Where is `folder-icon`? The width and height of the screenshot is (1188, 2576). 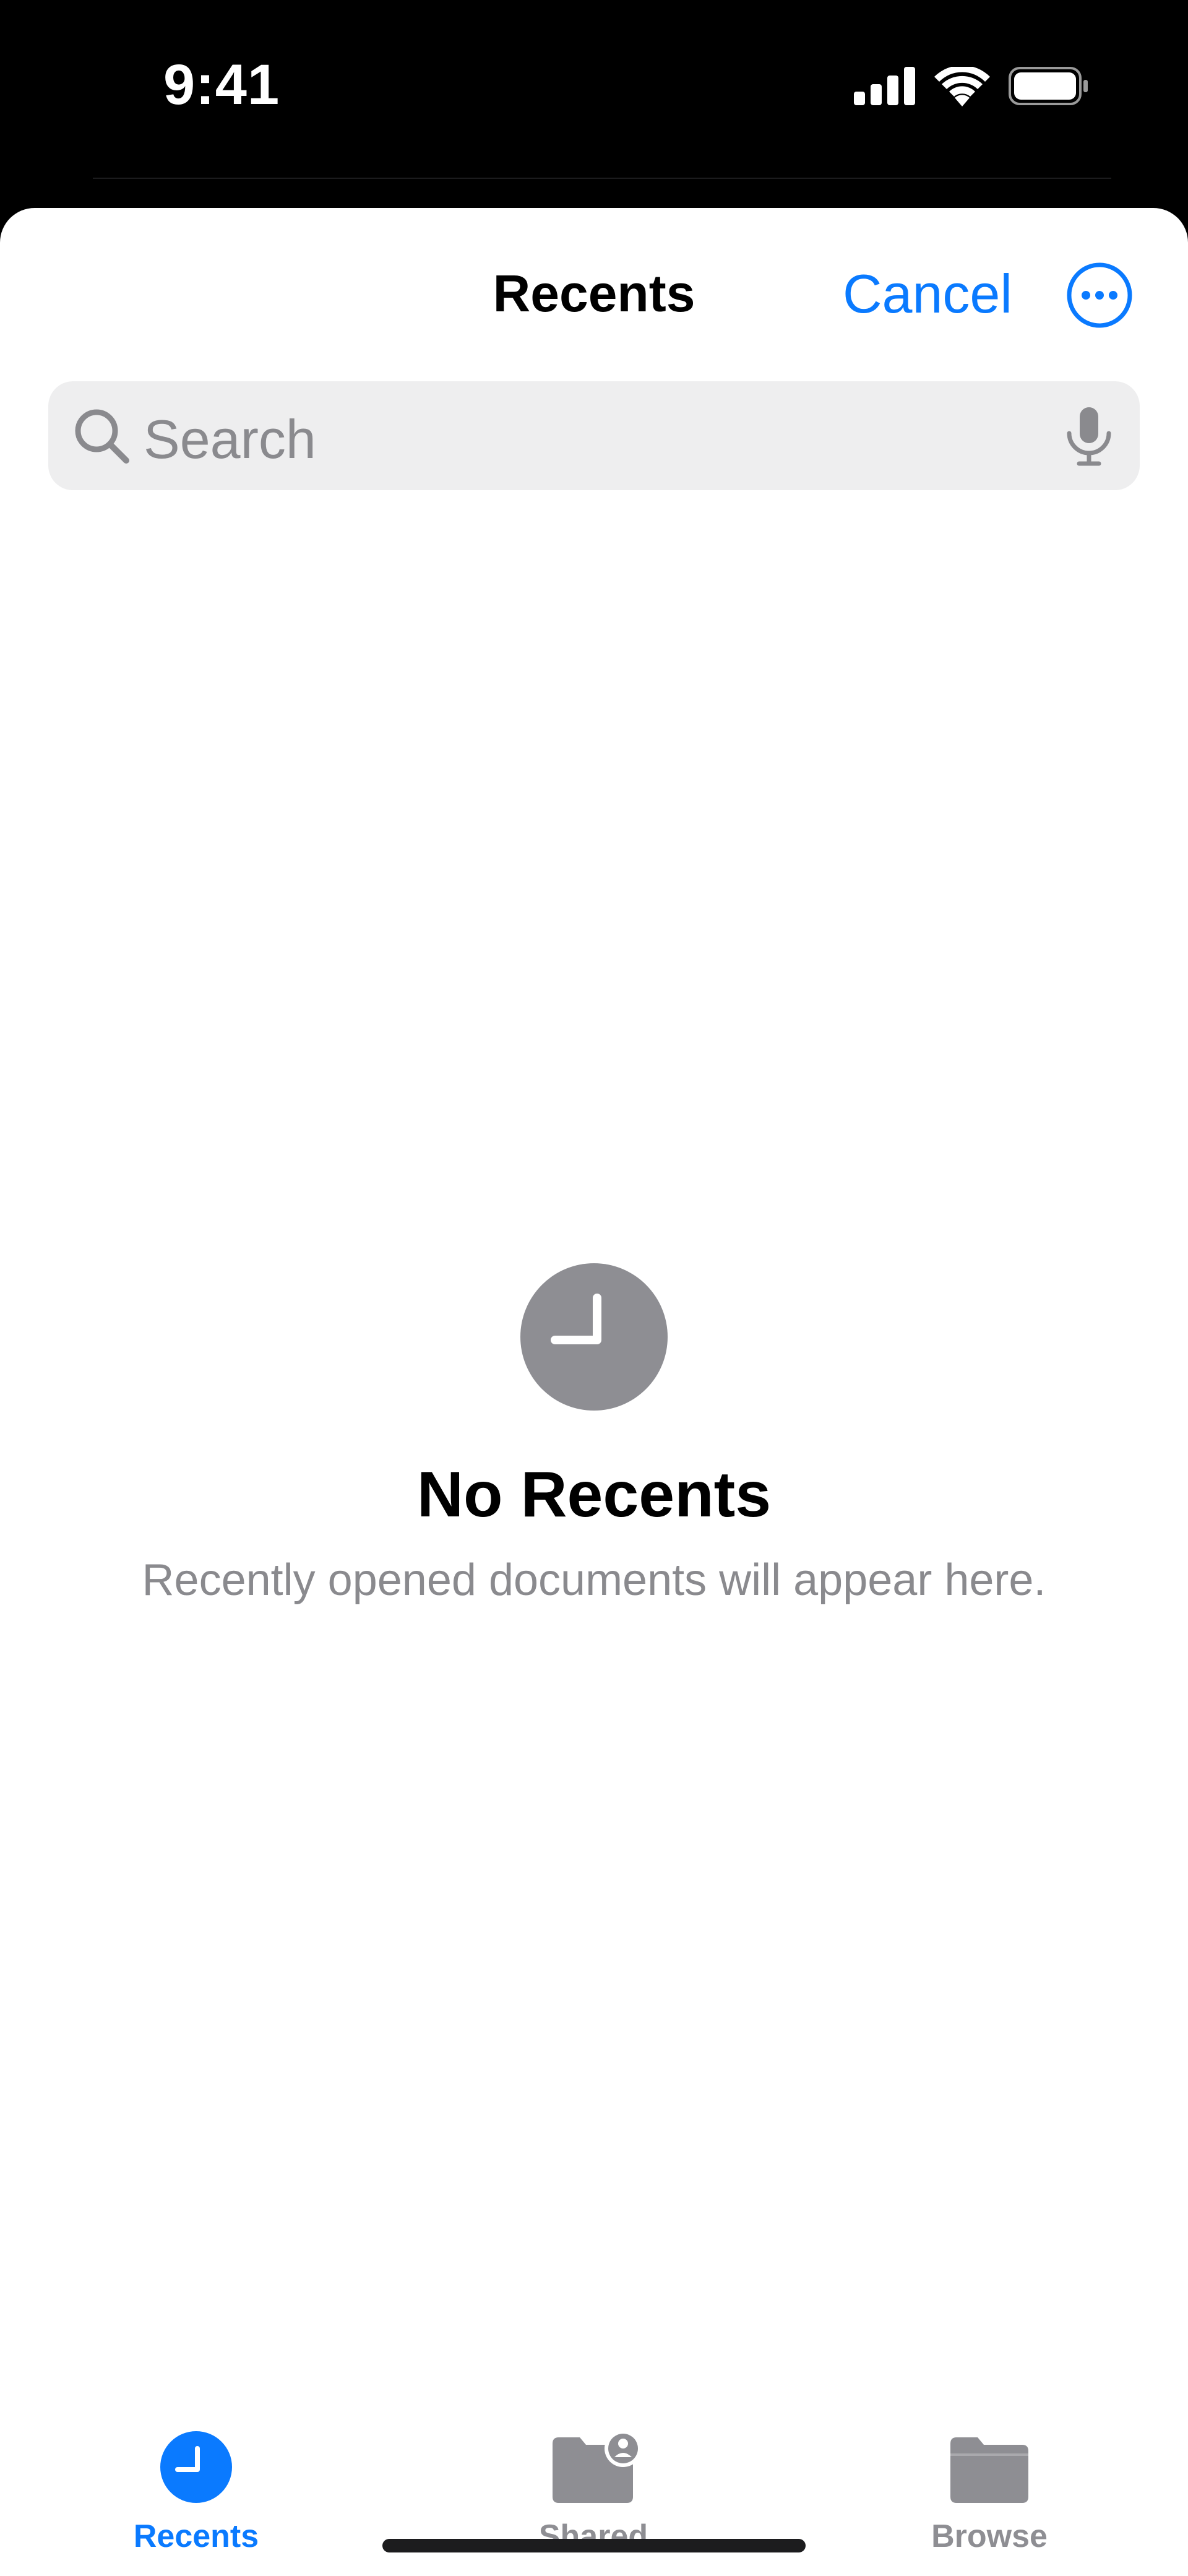
folder-icon is located at coordinates (989, 2470).